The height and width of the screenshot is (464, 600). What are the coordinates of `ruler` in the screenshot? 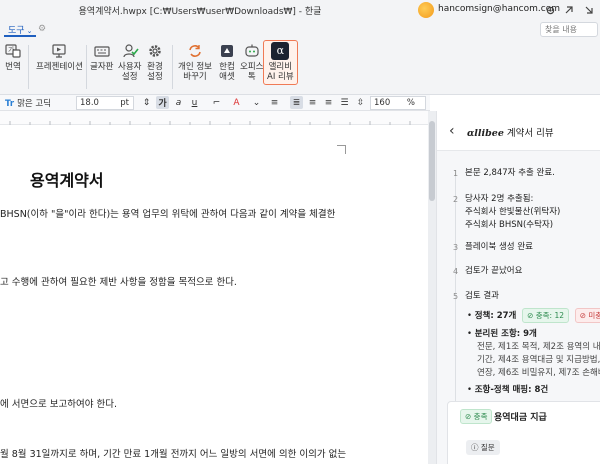 It's located at (214, 118).